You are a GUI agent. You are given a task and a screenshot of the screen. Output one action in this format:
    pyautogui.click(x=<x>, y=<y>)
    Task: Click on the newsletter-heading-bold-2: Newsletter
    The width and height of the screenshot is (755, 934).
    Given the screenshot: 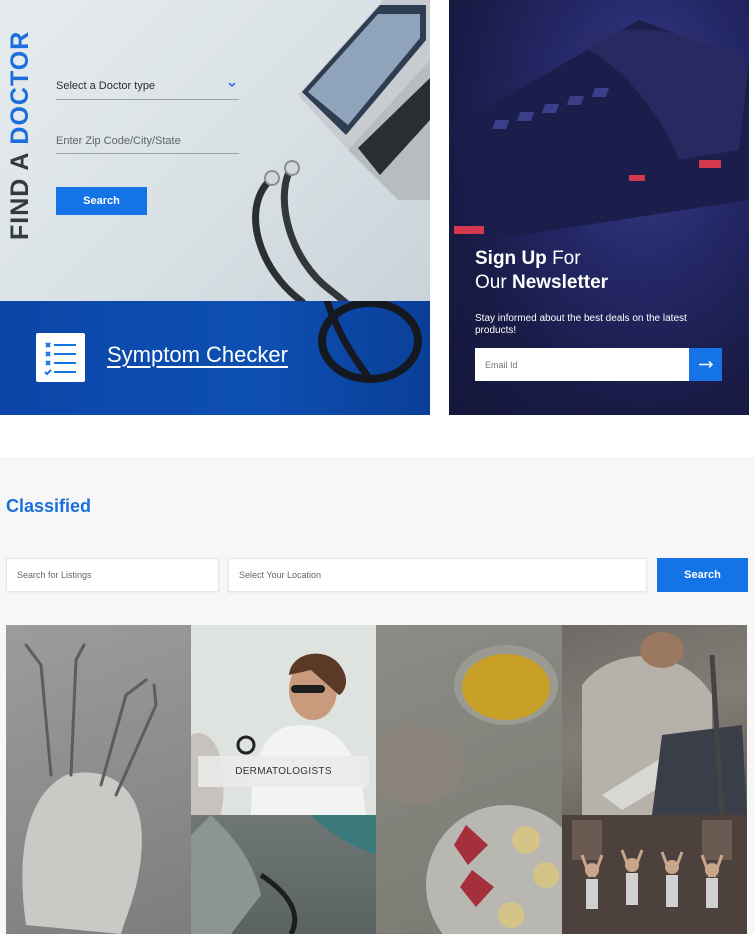 What is the action you would take?
    pyautogui.click(x=560, y=282)
    